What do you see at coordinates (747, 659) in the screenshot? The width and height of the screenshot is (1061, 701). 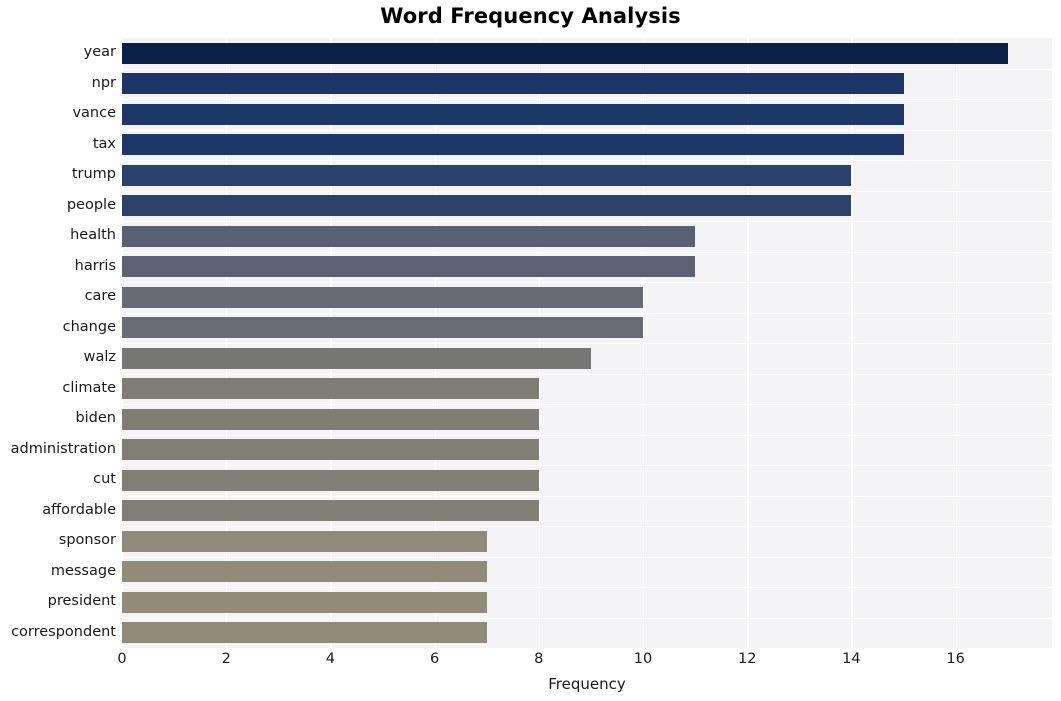 I see `x-tick-label: 12` at bounding box center [747, 659].